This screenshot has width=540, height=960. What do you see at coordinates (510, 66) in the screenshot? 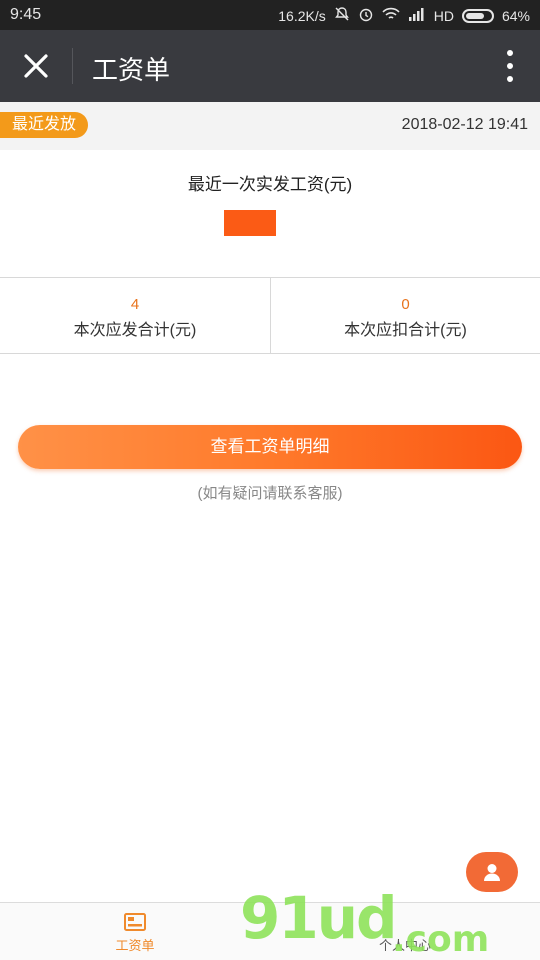
I see `more-vertical-icon` at bounding box center [510, 66].